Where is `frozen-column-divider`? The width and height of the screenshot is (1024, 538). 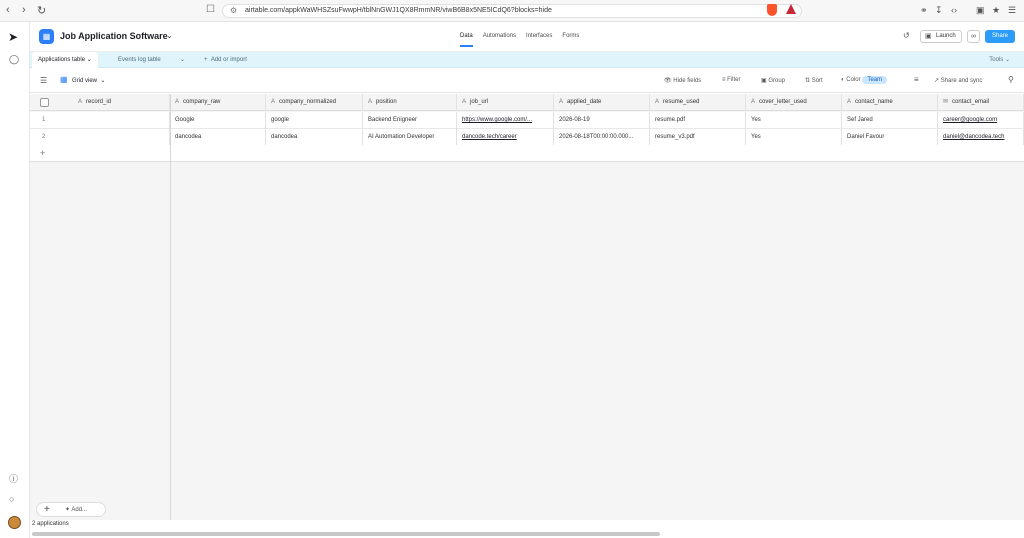 frozen-column-divider is located at coordinates (170, 316).